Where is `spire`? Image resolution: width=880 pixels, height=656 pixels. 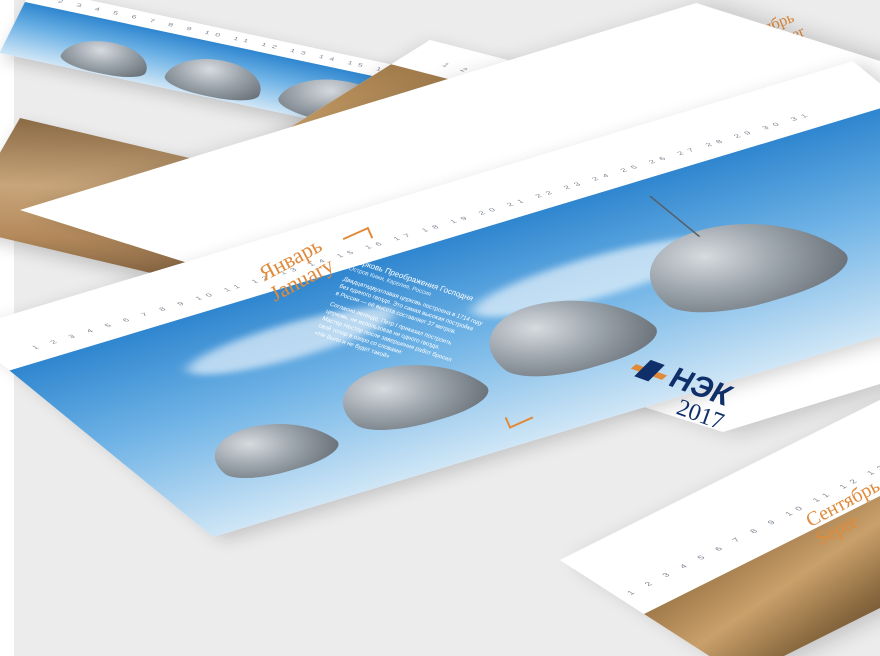 spire is located at coordinates (675, 216).